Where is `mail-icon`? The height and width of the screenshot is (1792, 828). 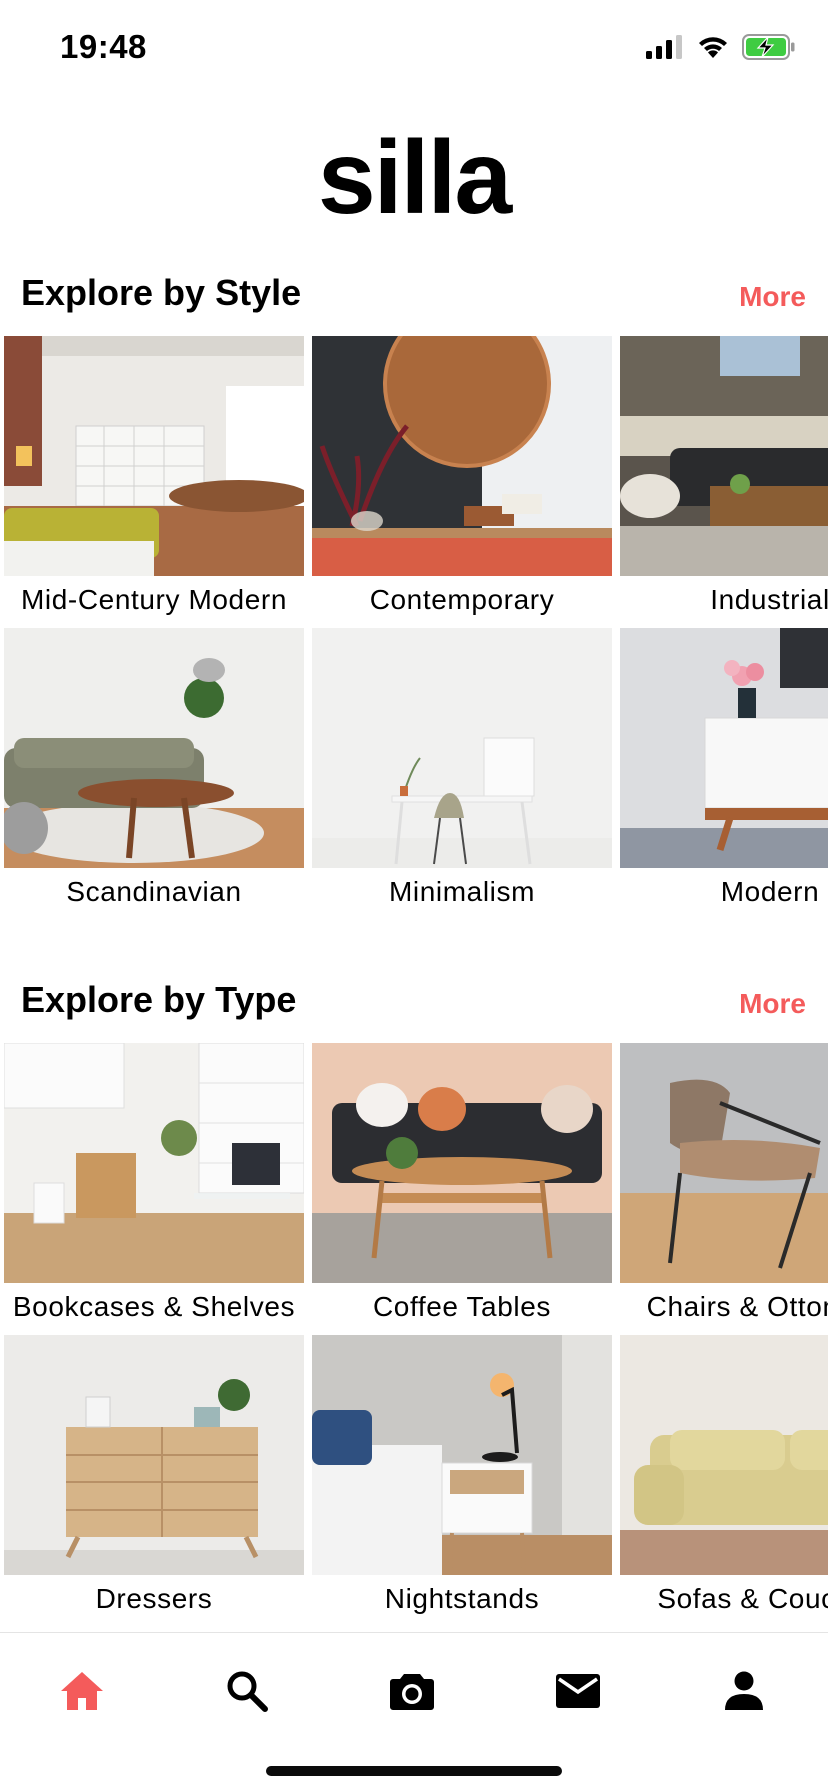 mail-icon is located at coordinates (578, 1691).